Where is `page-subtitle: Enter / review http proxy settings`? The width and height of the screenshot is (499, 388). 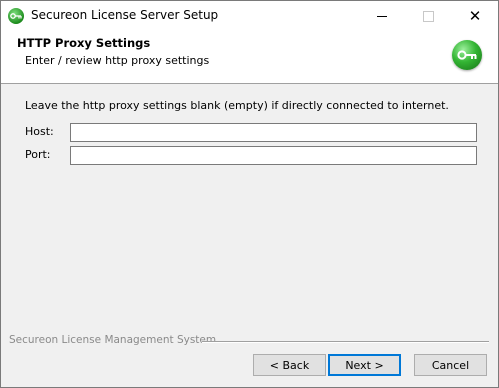 page-subtitle: Enter / review http proxy settings is located at coordinates (117, 60).